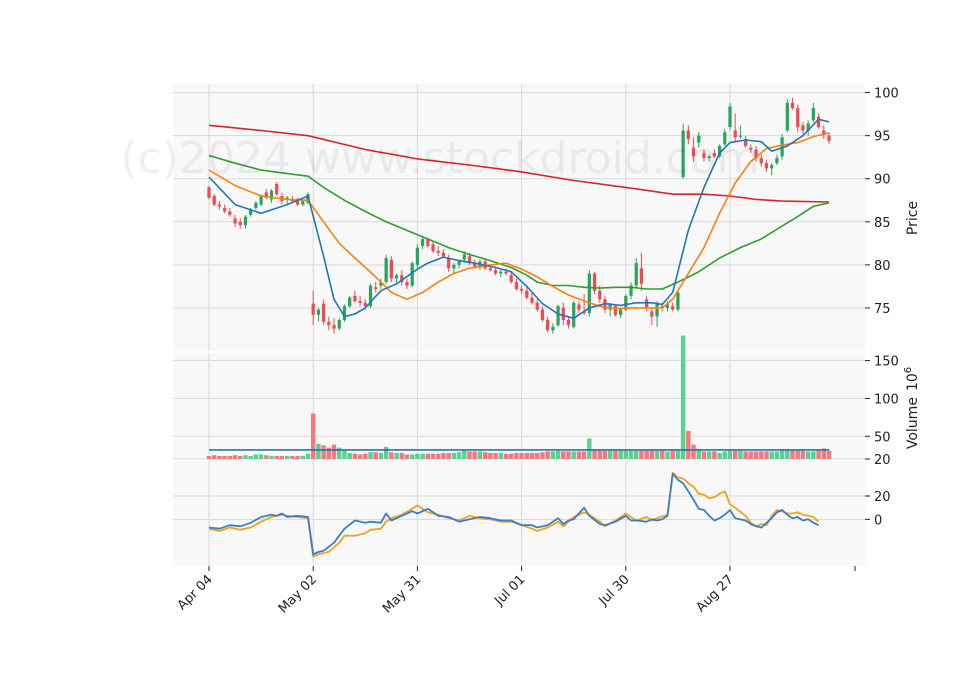 This screenshot has width=960, height=694. What do you see at coordinates (515, 591) in the screenshot?
I see `x-axis: Apr 04 May 02 May 31 Jul 01 Jul 30 Aug 27` at bounding box center [515, 591].